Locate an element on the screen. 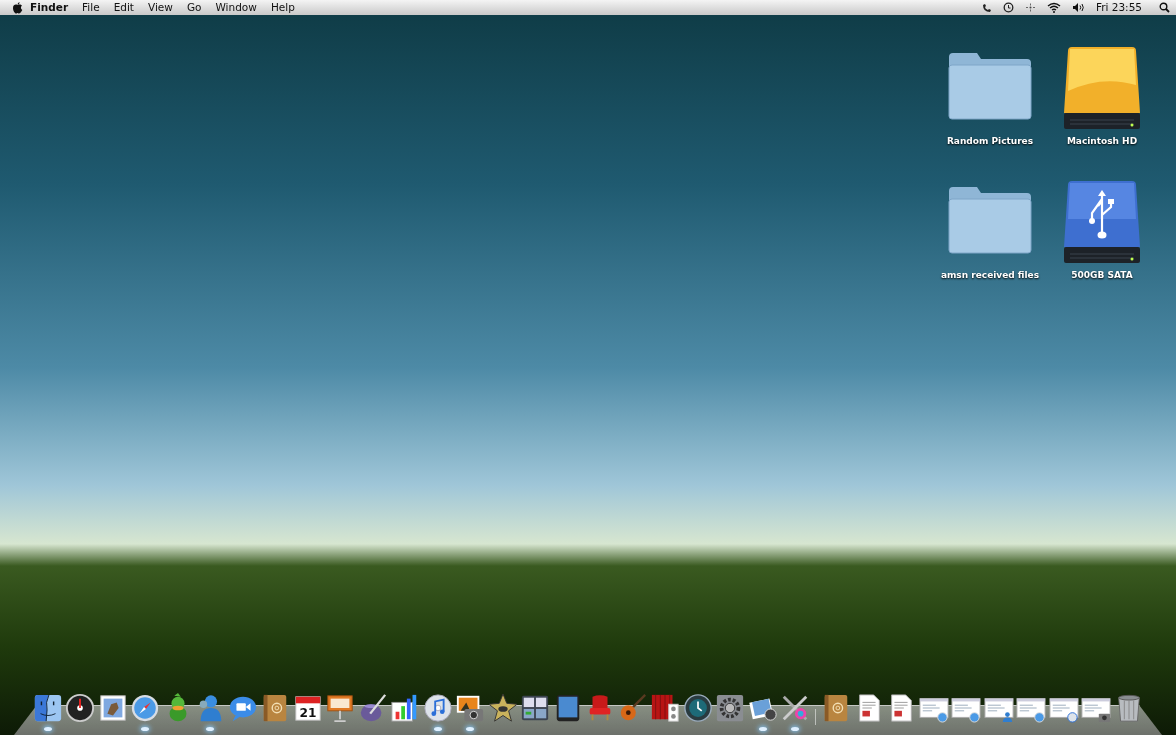  hard-drive-icon is located at coordinates (1102, 88).